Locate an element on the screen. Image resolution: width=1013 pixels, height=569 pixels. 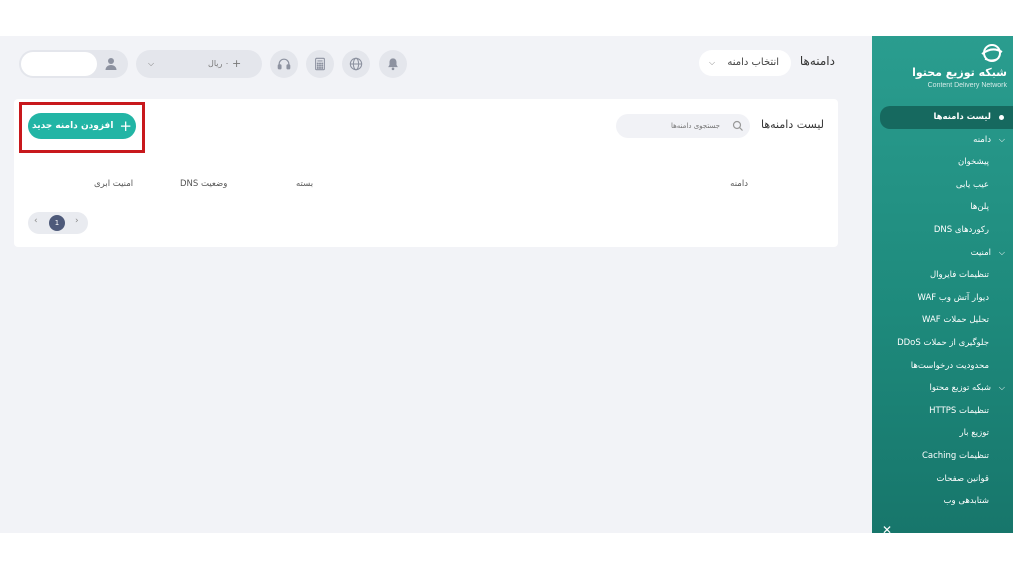
sidebar-item: پلن‌ها is located at coordinates (942, 207).